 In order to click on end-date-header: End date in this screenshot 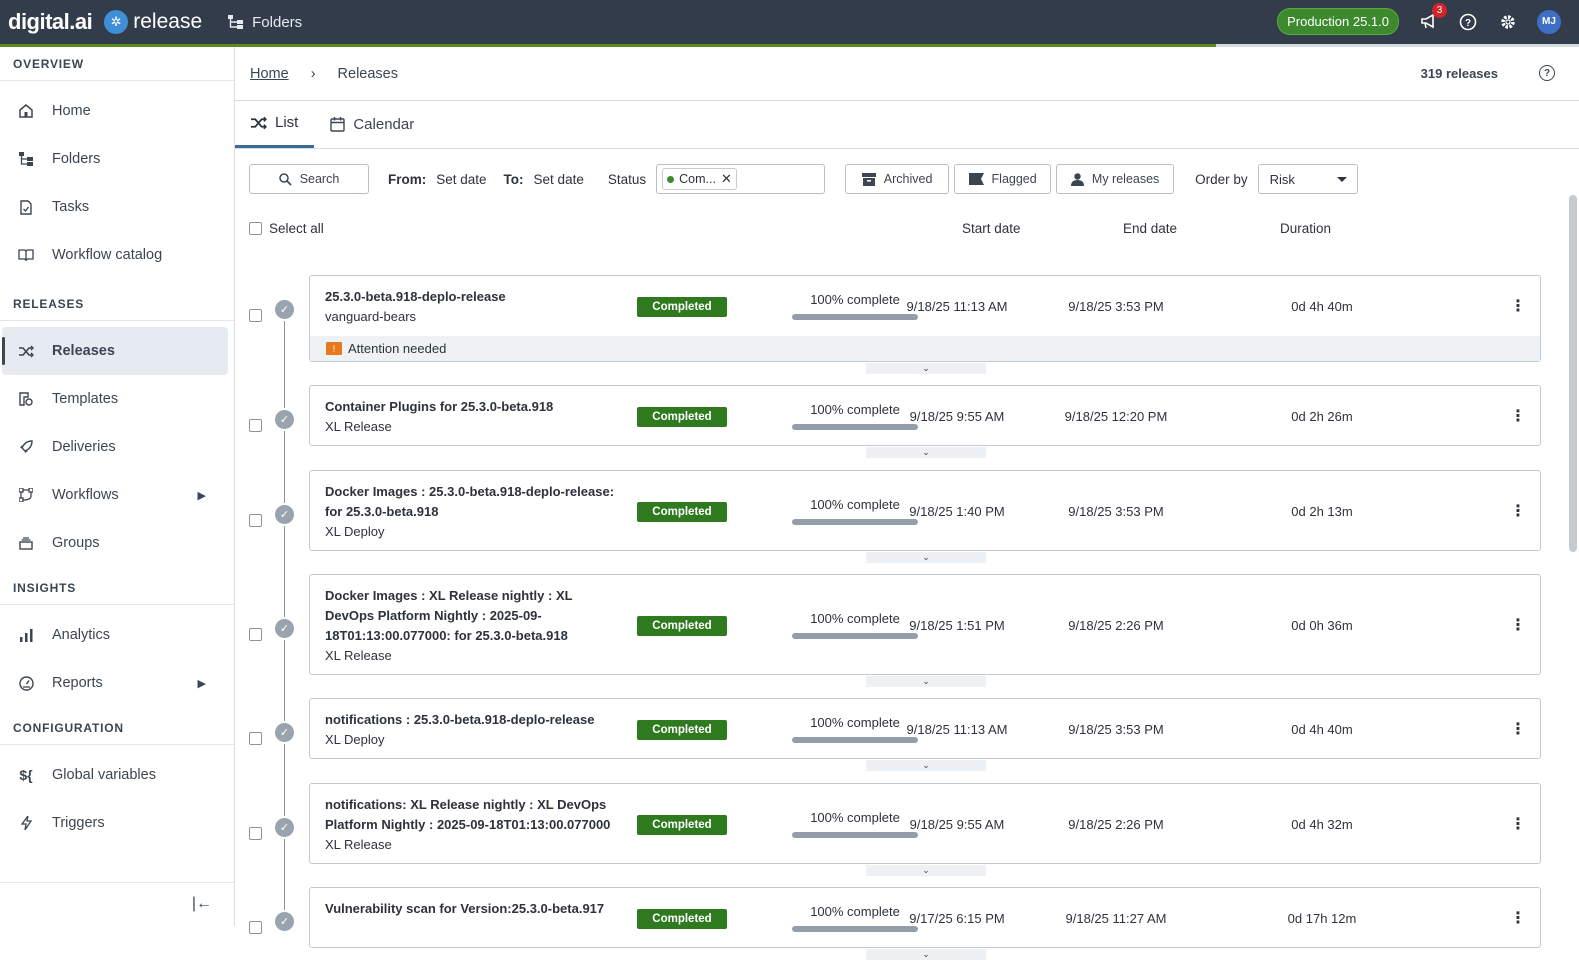, I will do `click(1150, 228)`.